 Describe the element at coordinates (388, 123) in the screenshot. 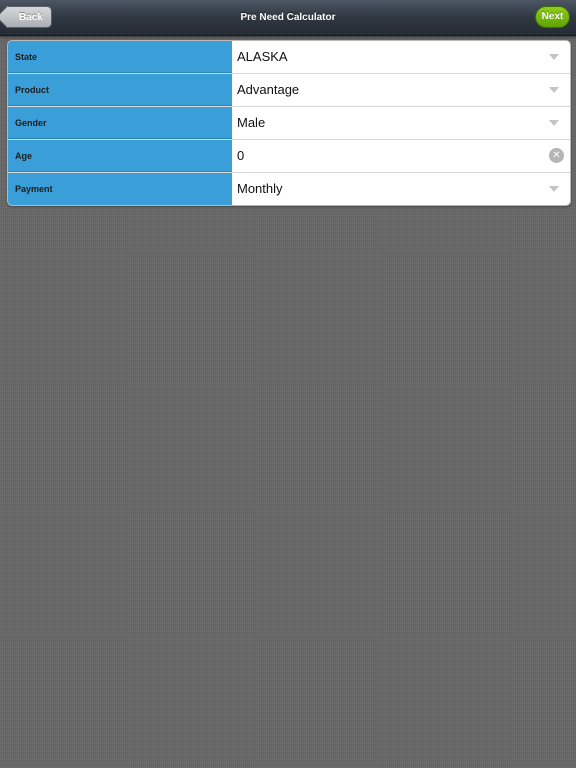

I see `gender-select: Male` at that location.